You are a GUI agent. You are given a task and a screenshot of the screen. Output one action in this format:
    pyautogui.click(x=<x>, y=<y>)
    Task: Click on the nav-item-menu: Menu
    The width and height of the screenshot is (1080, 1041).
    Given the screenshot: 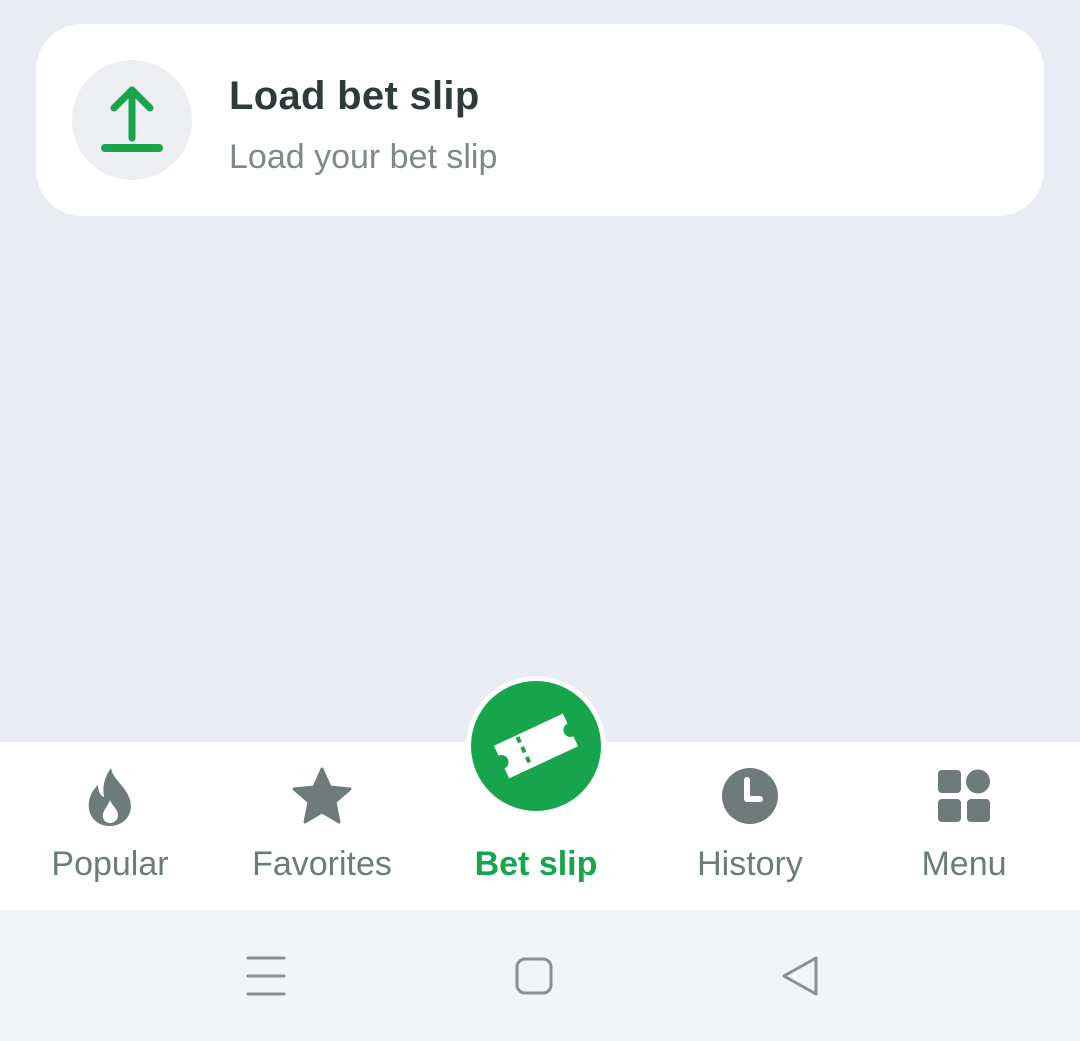 What is the action you would take?
    pyautogui.click(x=964, y=826)
    